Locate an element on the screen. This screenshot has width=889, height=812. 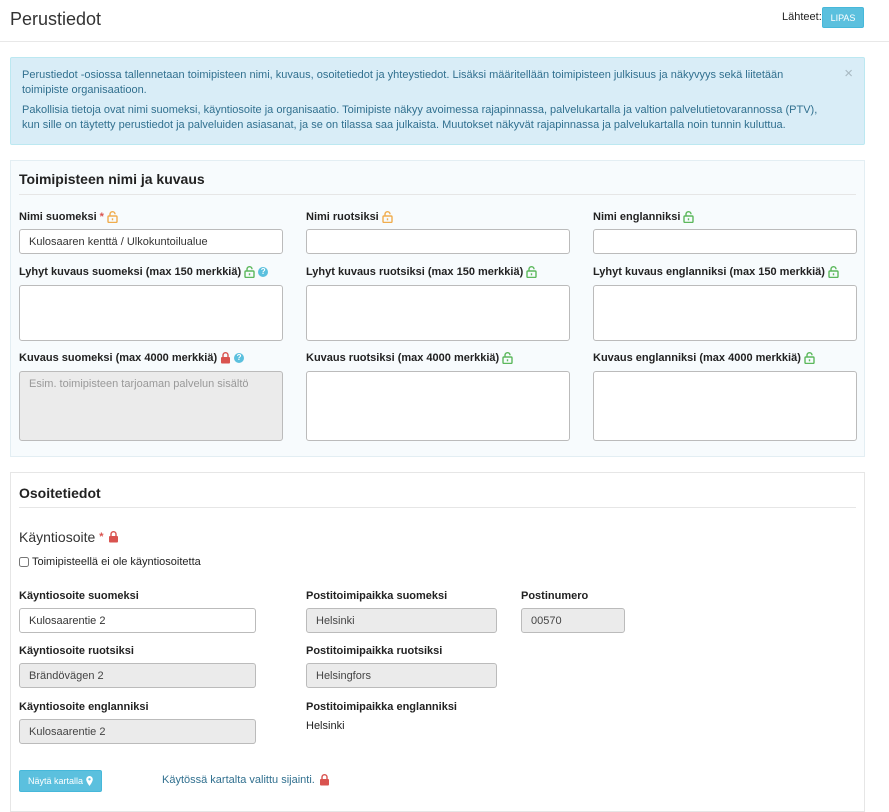
sources-badge-lipas: LIPAS is located at coordinates (843, 17).